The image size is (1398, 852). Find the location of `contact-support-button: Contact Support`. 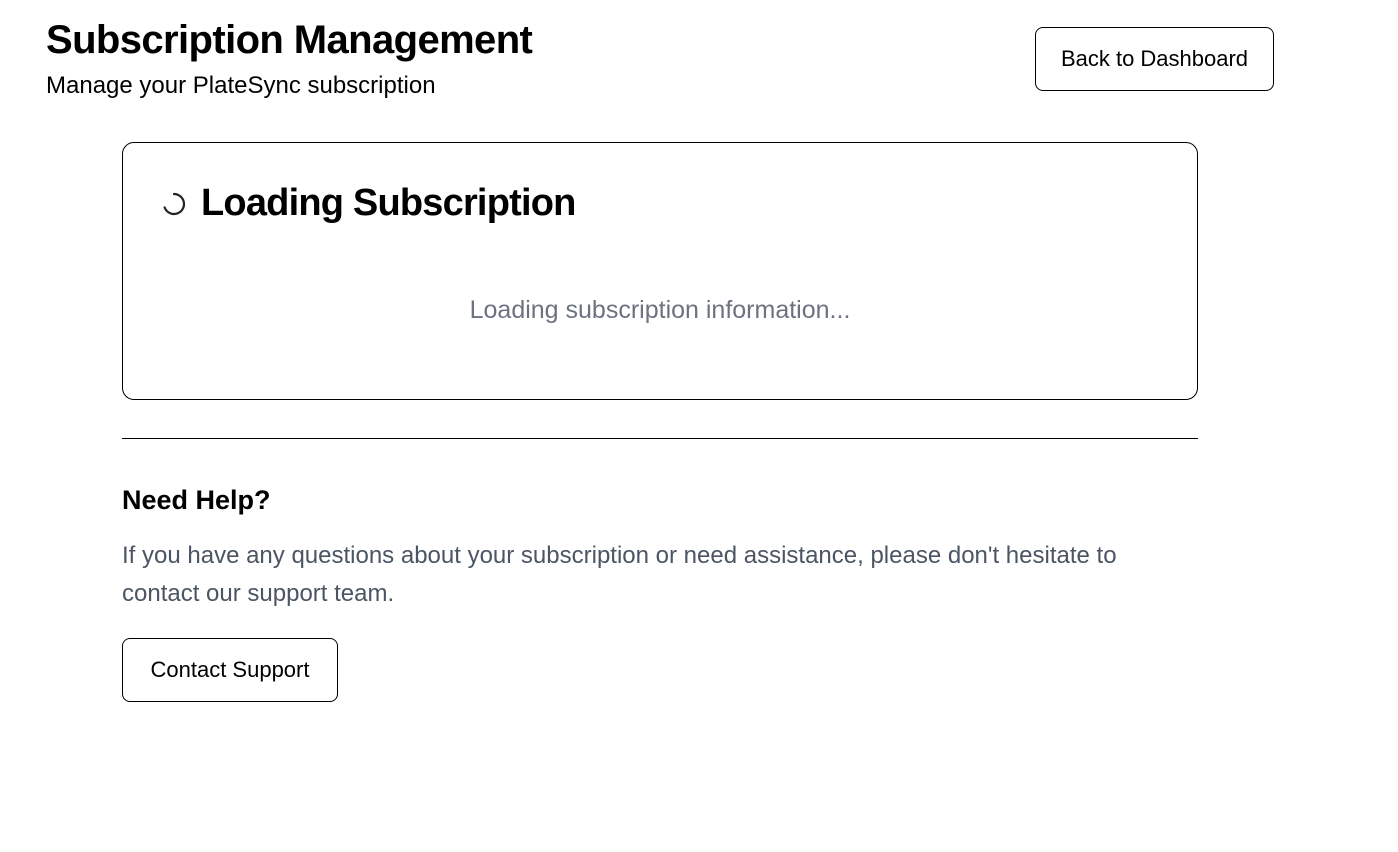

contact-support-button: Contact Support is located at coordinates (230, 670).